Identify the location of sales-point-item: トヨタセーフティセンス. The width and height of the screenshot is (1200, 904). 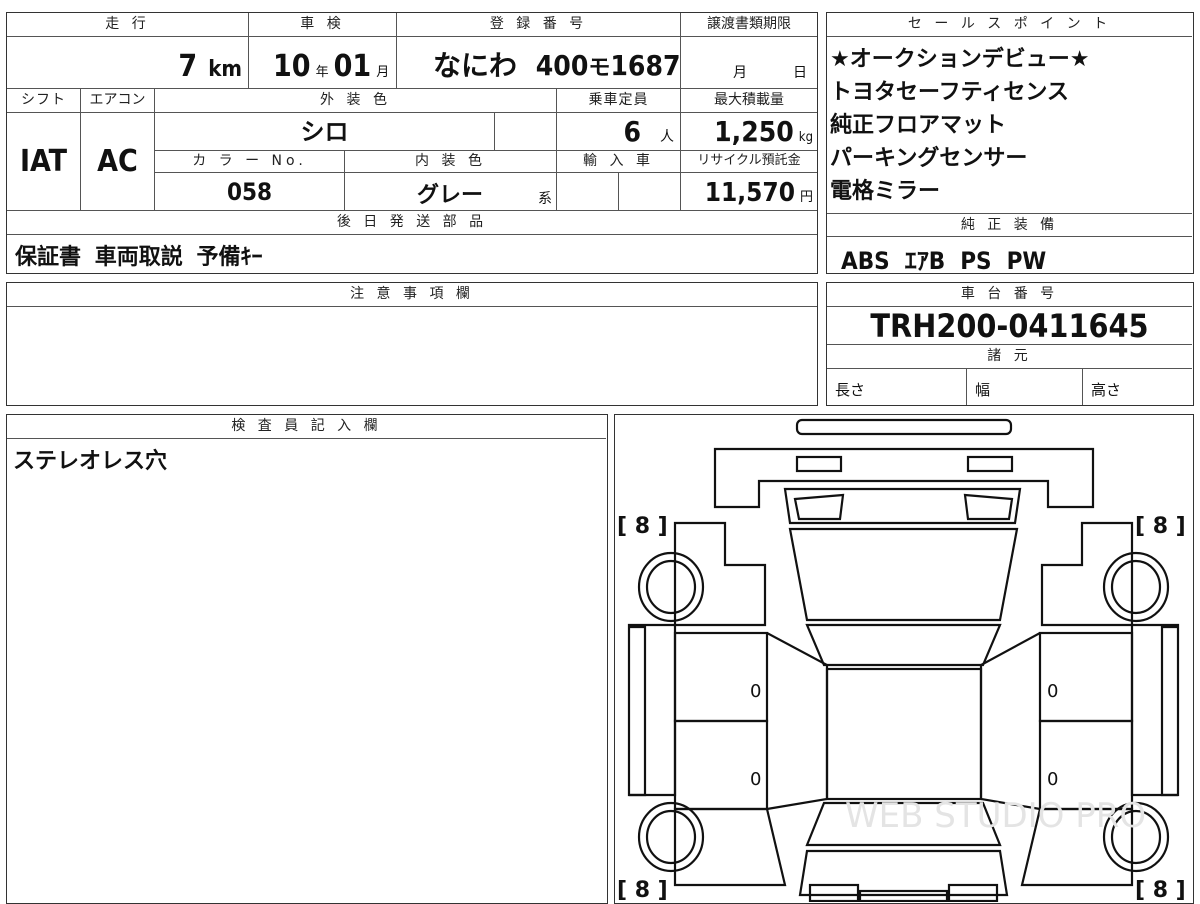
(949, 92).